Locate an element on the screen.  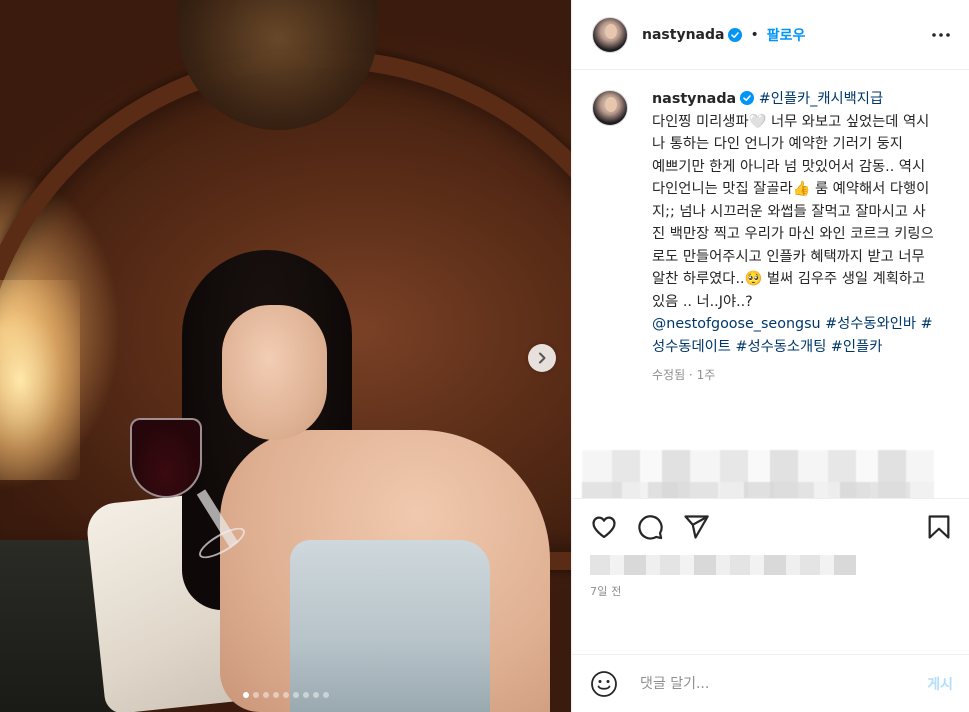
post-actions-section: 7일 전 is located at coordinates (770, 576).